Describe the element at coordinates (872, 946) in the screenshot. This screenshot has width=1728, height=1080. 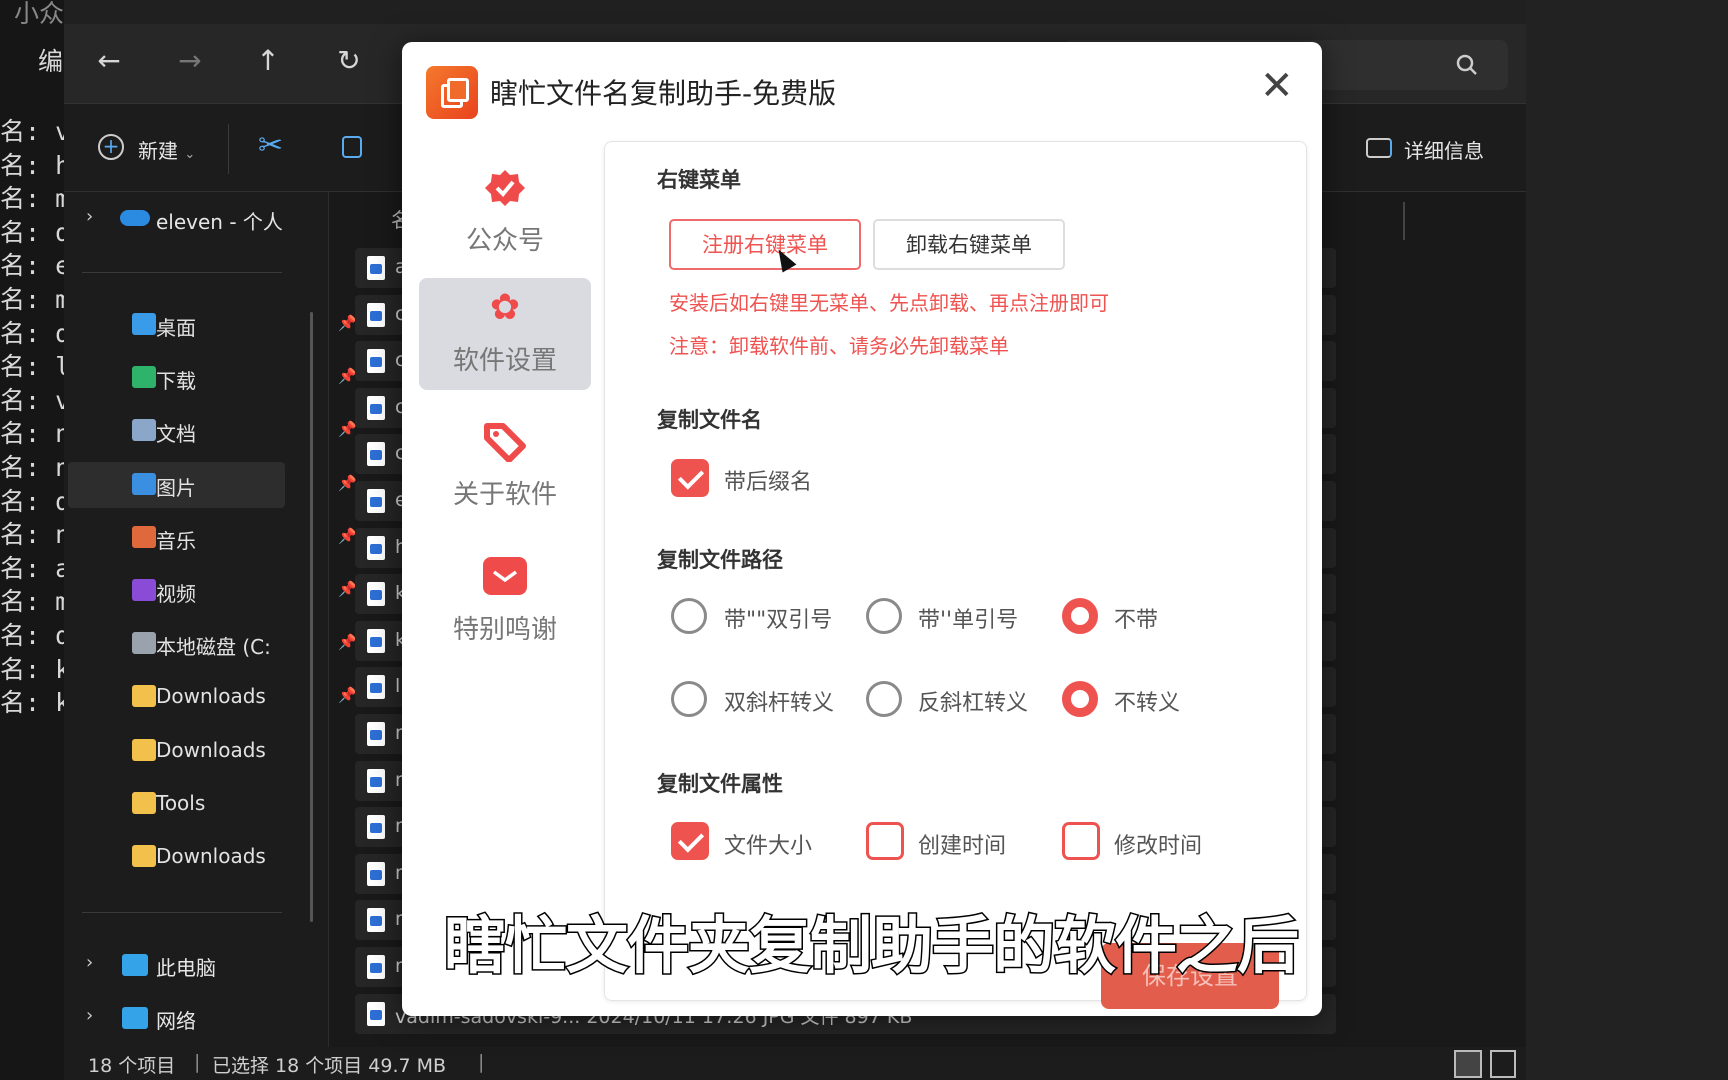
I see `video-subtitle: 瞎忙文件夹复制助手的软件之后` at that location.